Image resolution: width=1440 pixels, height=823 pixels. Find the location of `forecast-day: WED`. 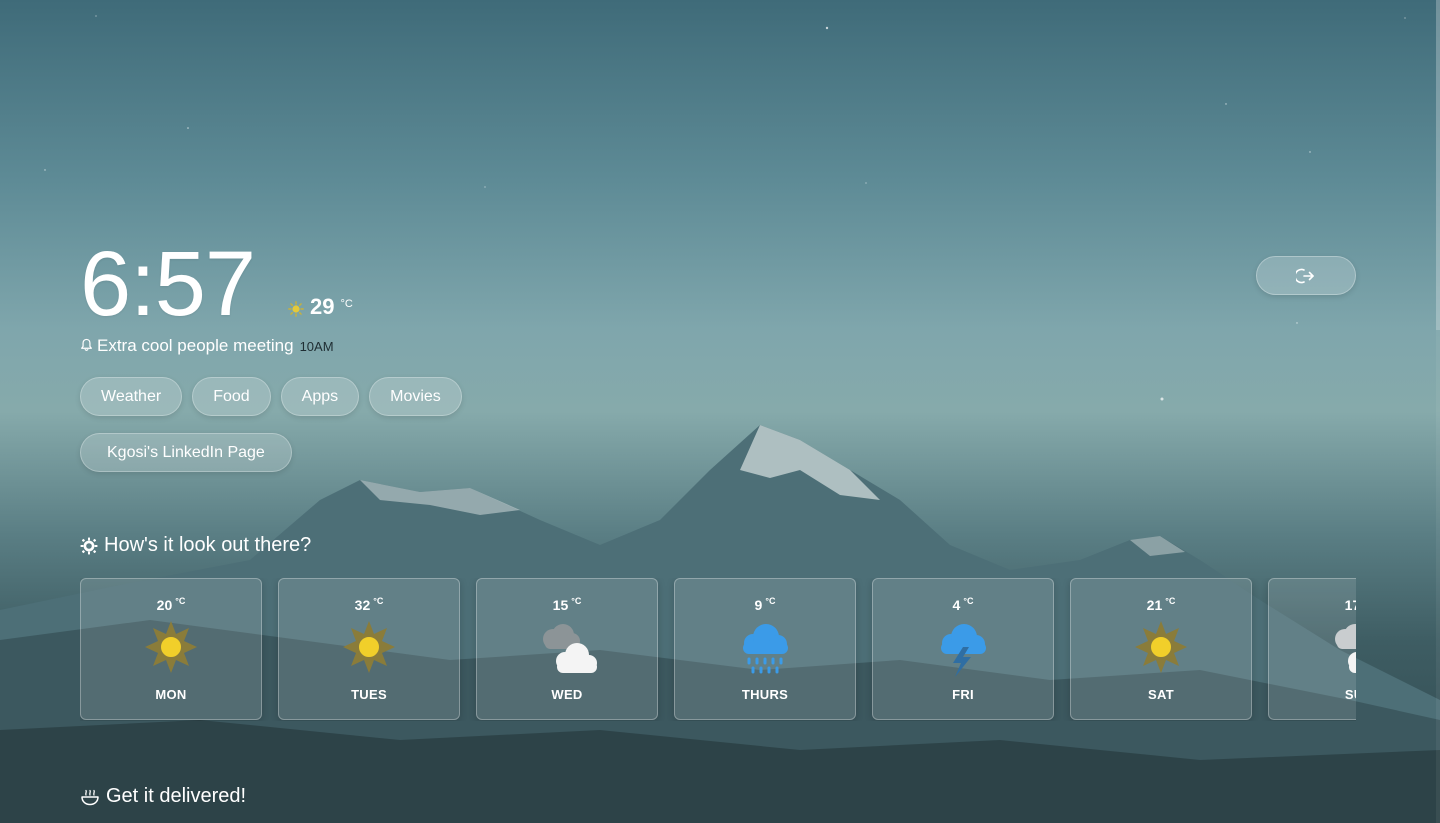

forecast-day: WED is located at coordinates (567, 694).